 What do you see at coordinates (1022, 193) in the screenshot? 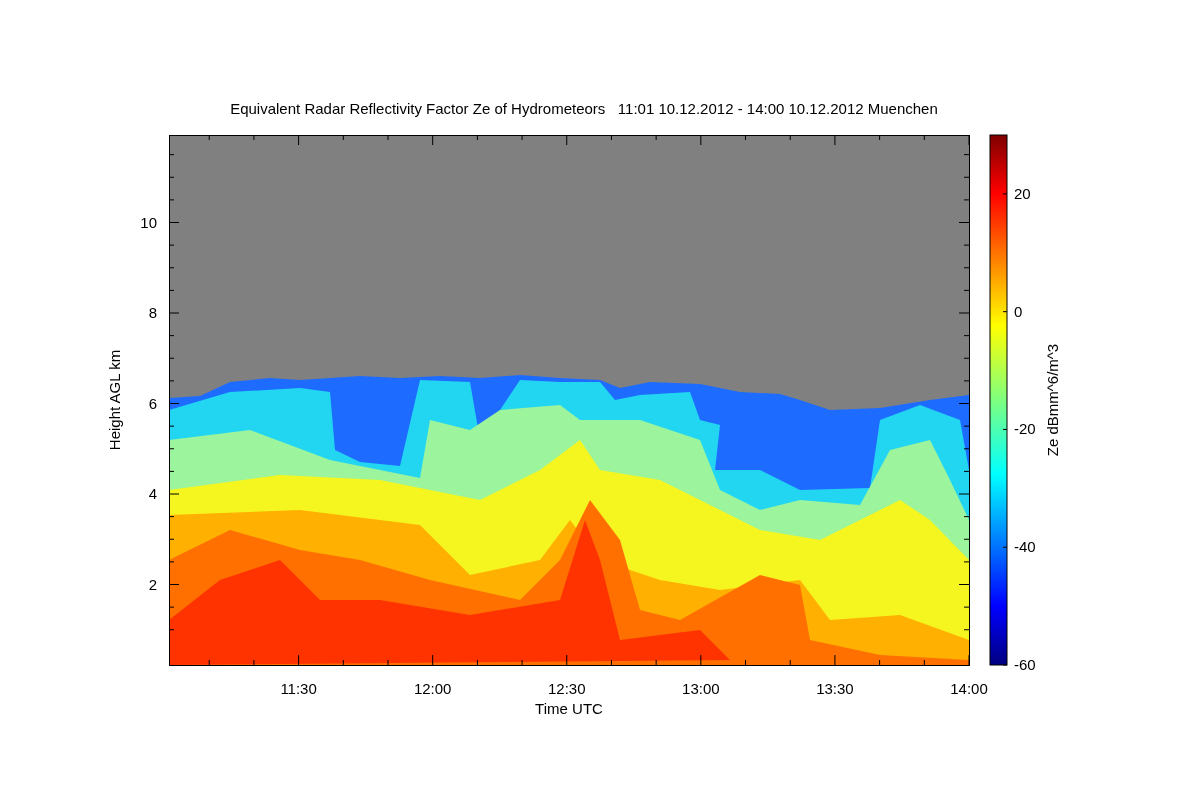
I see `colorbar-tick-label: 20` at bounding box center [1022, 193].